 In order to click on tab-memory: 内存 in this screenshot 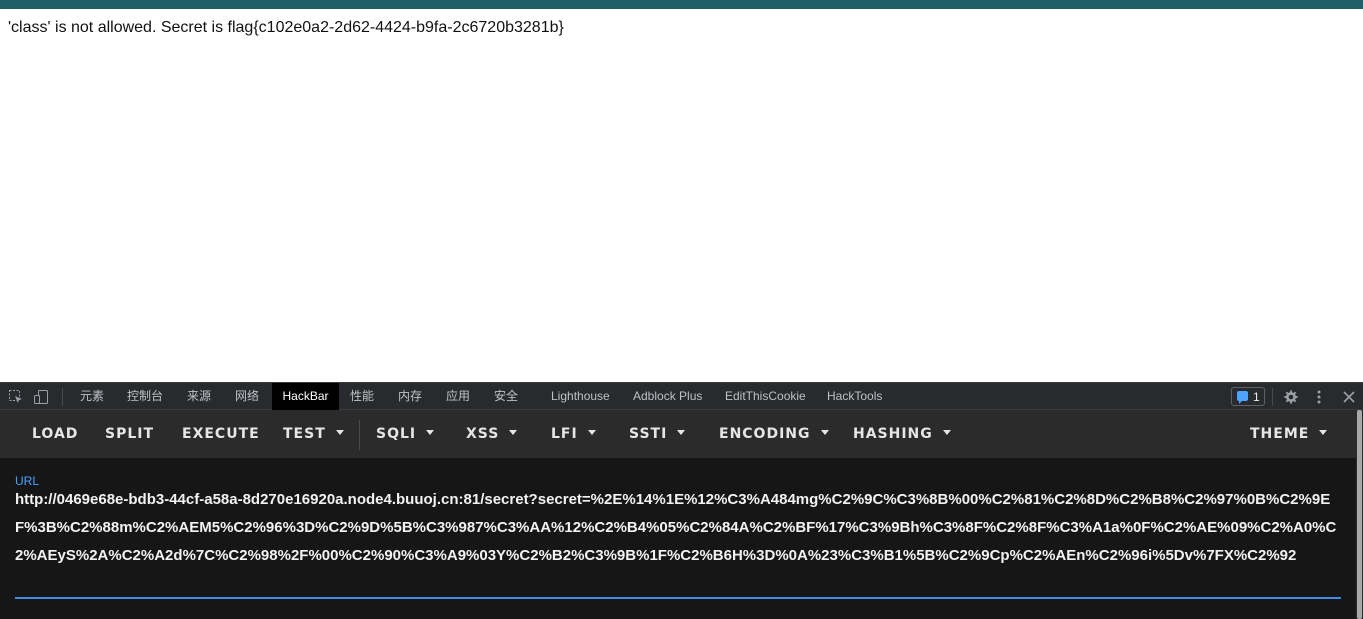, I will do `click(410, 396)`.